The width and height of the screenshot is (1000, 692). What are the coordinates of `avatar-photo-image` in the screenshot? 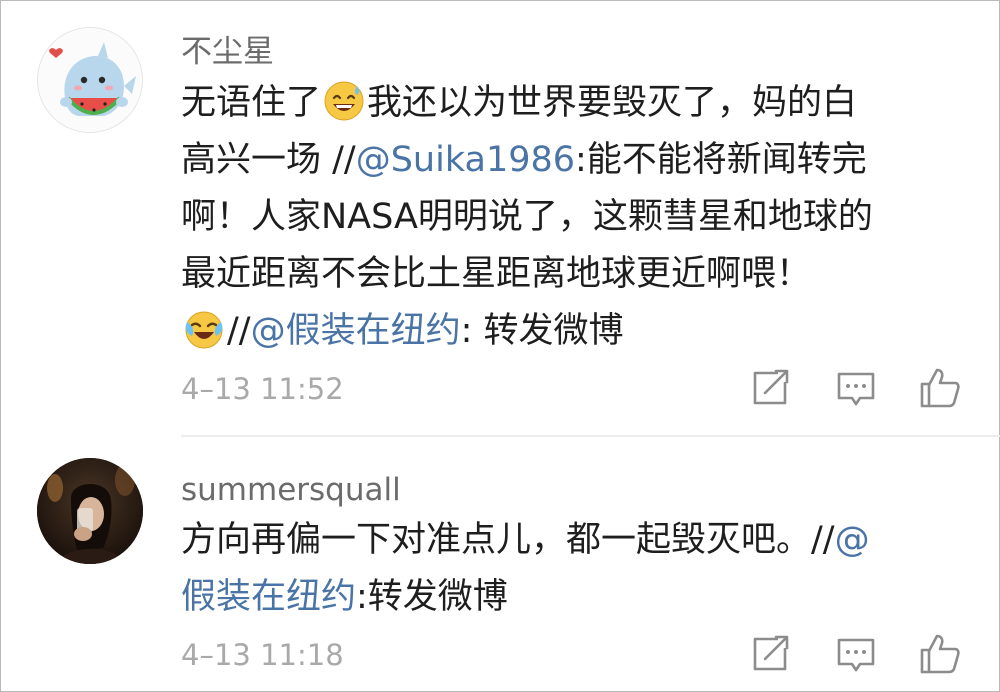 It's located at (90, 511).